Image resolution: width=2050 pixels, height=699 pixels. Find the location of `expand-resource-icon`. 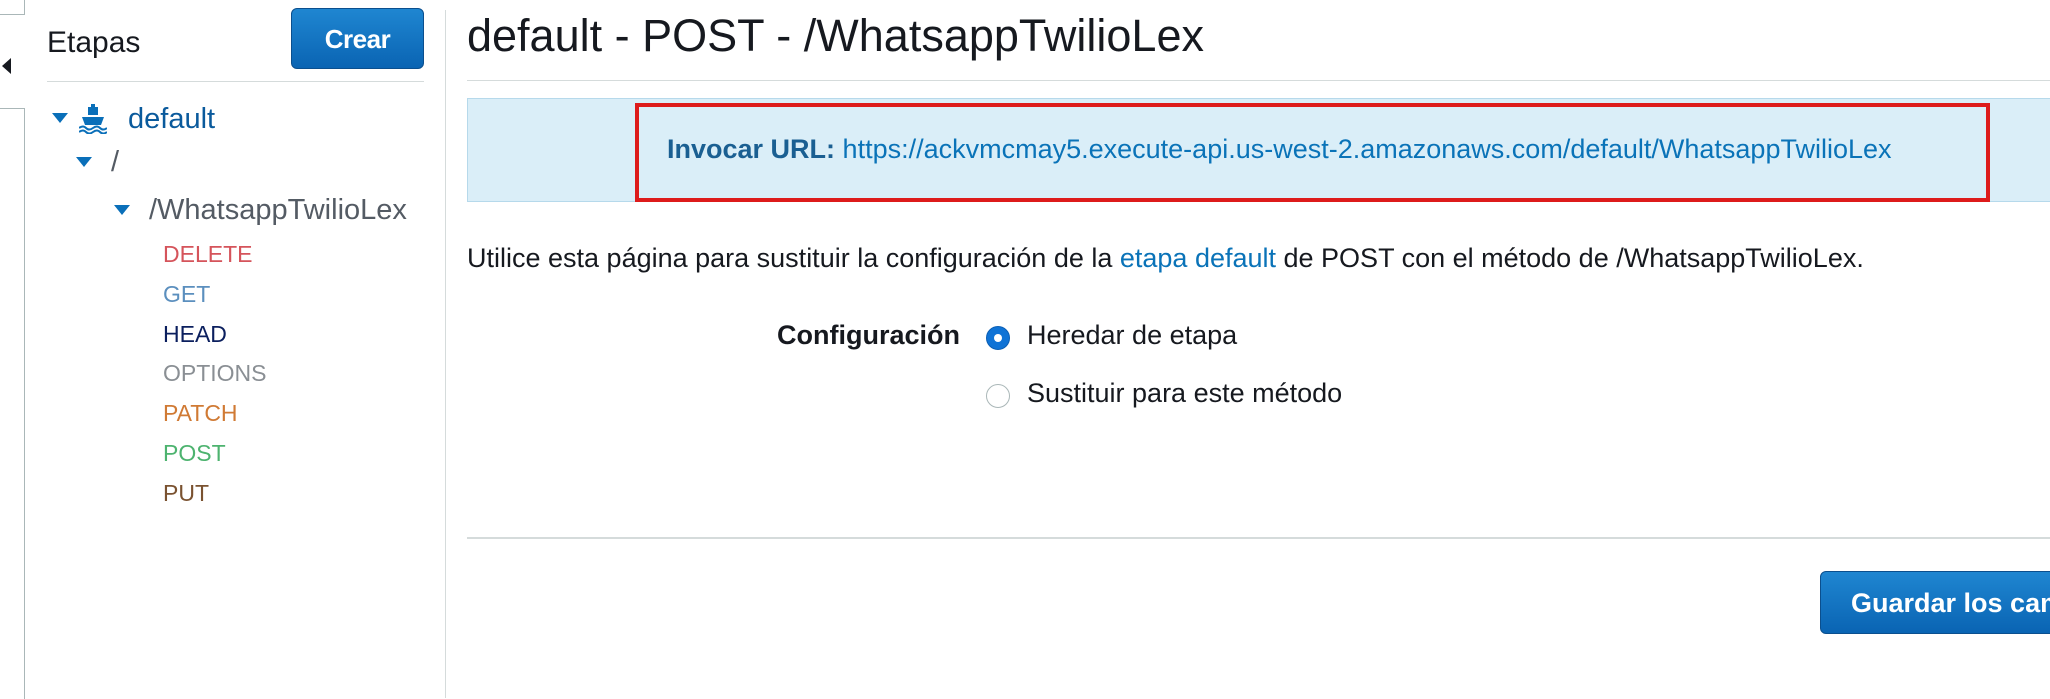

expand-resource-icon is located at coordinates (122, 210).